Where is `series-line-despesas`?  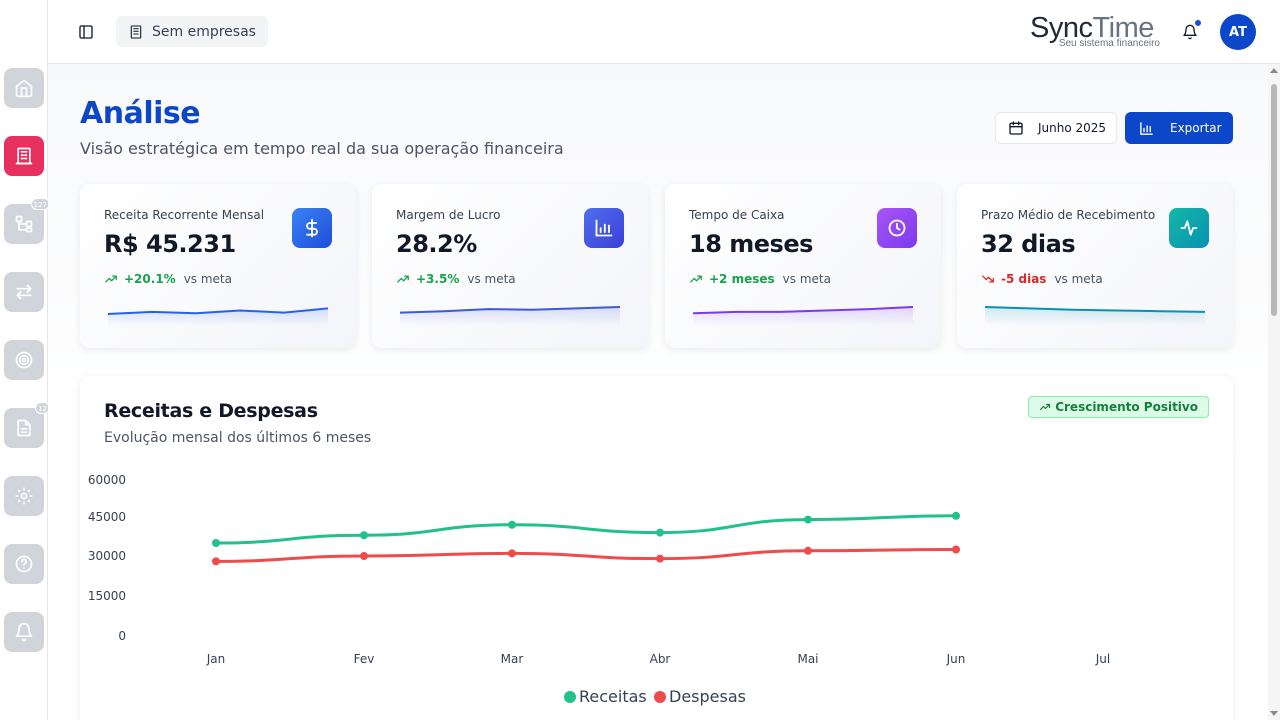 series-line-despesas is located at coordinates (586, 555).